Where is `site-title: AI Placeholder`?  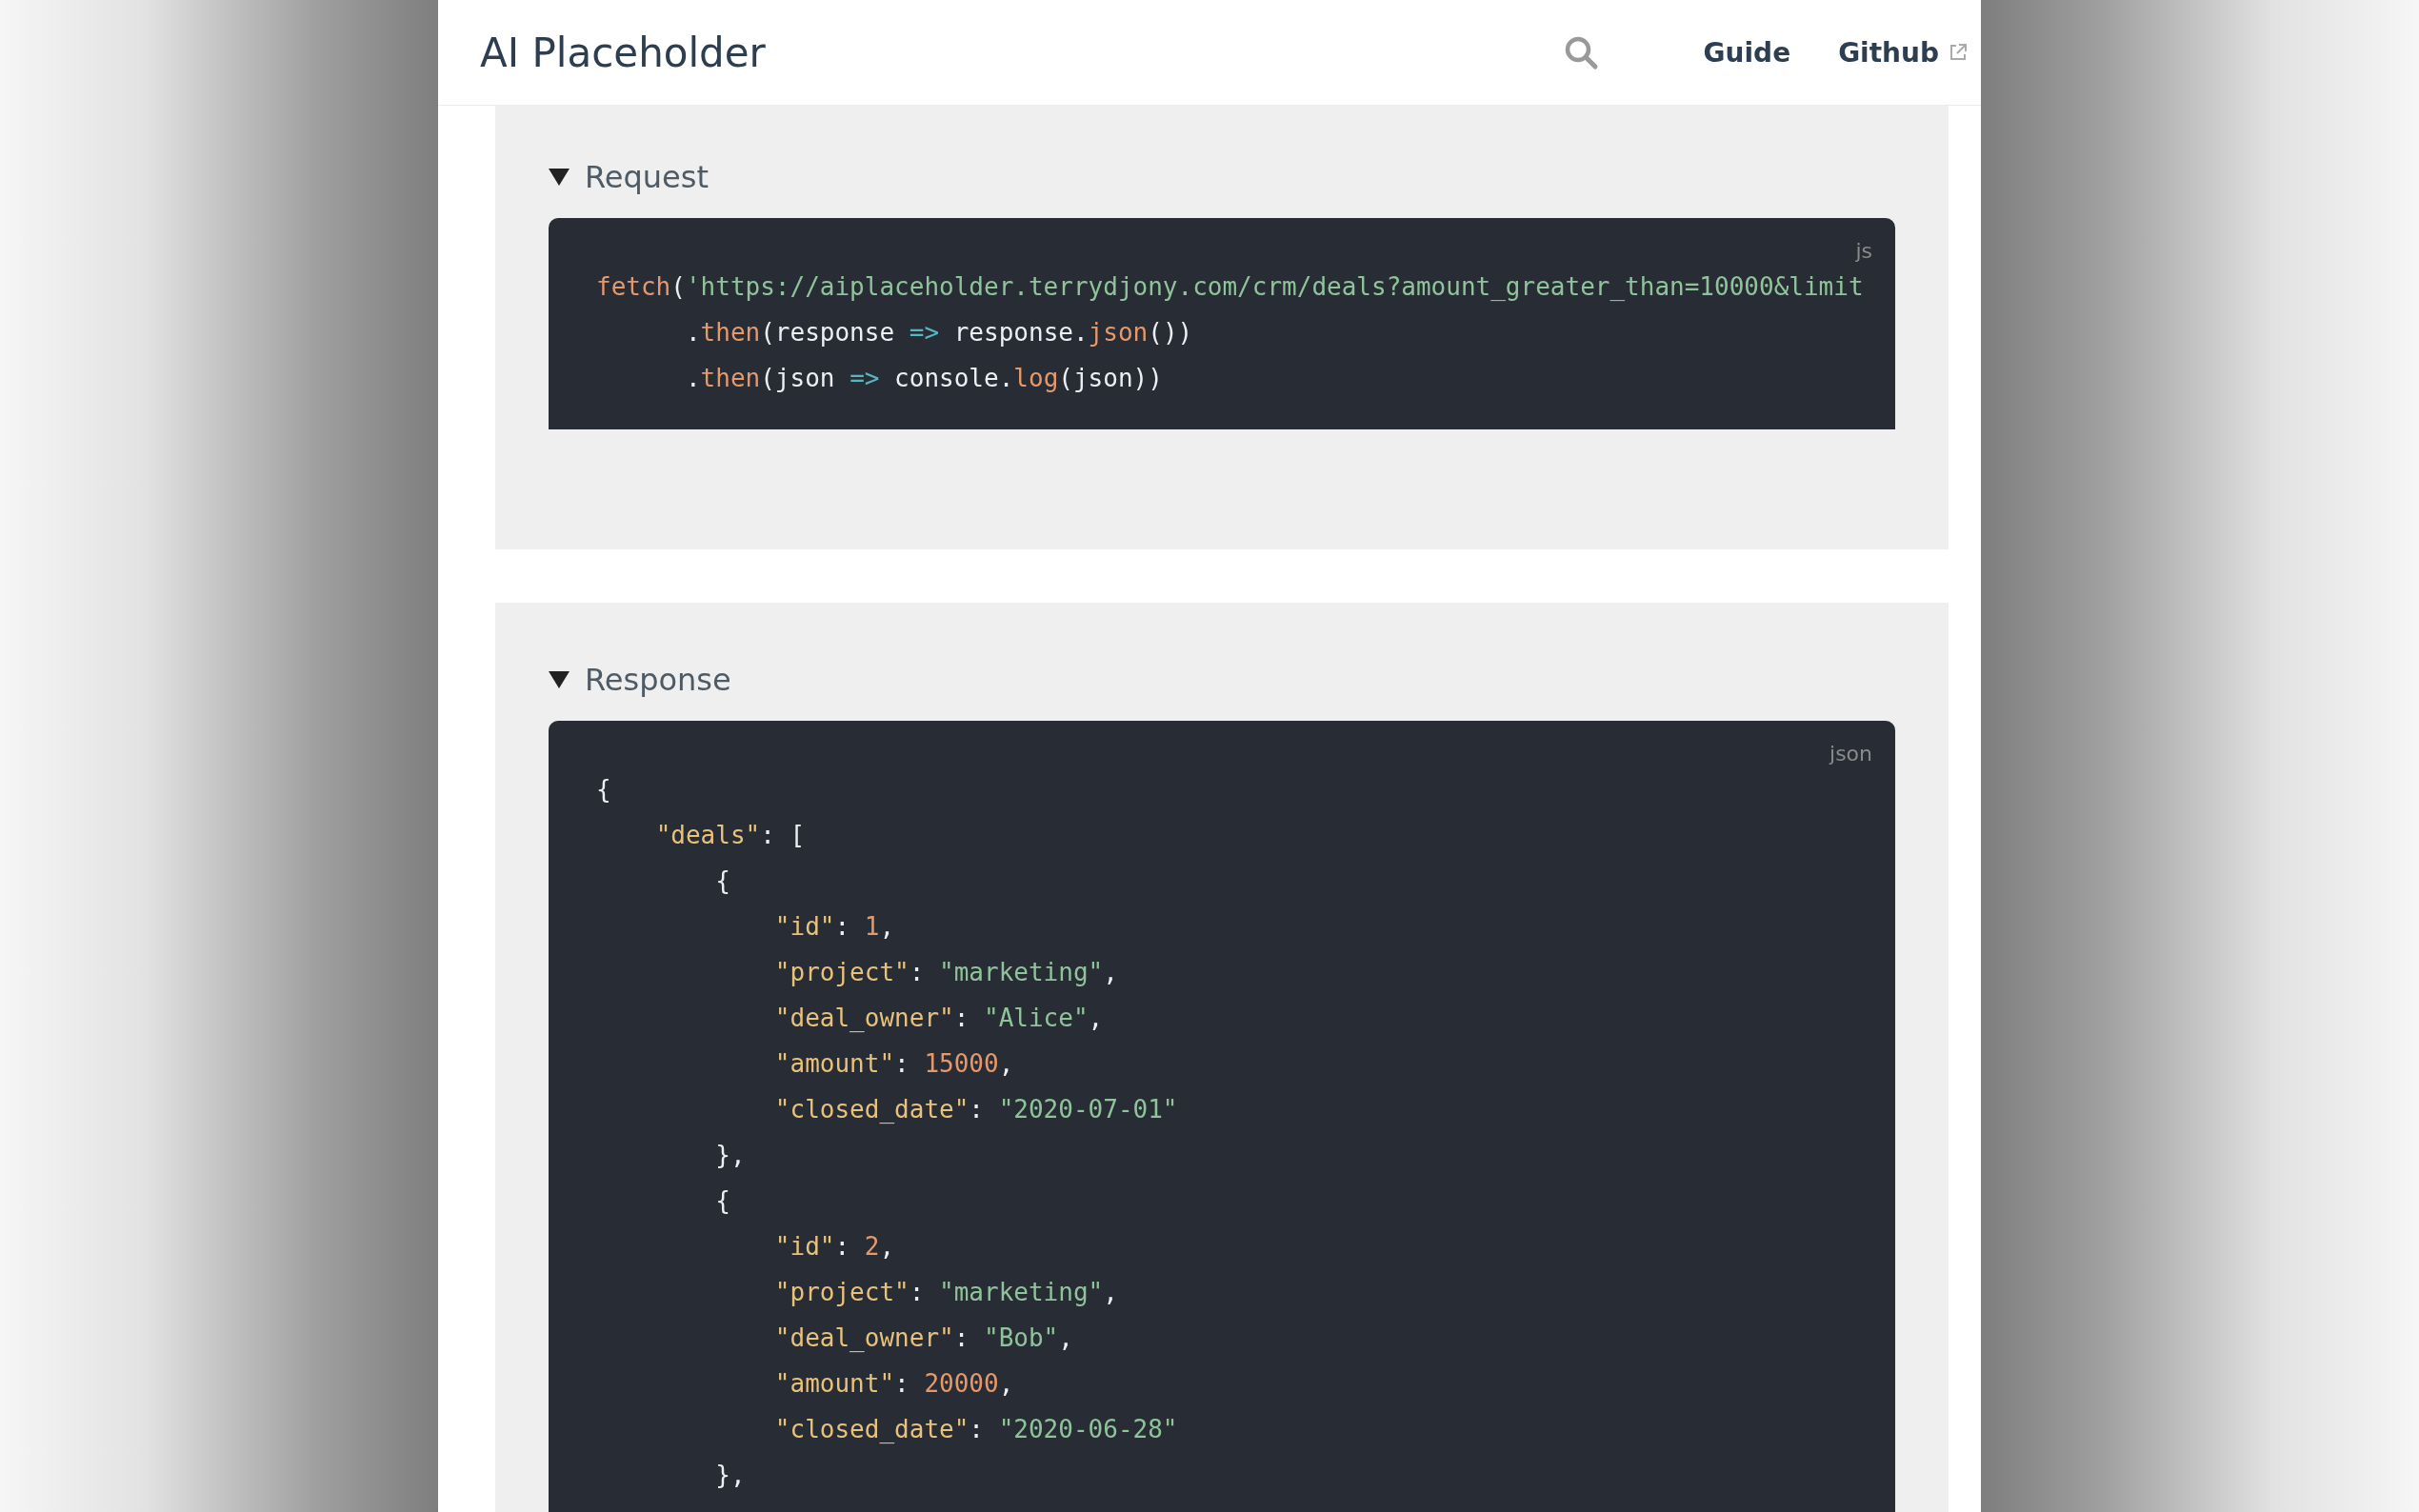
site-title: AI Placeholder is located at coordinates (623, 52).